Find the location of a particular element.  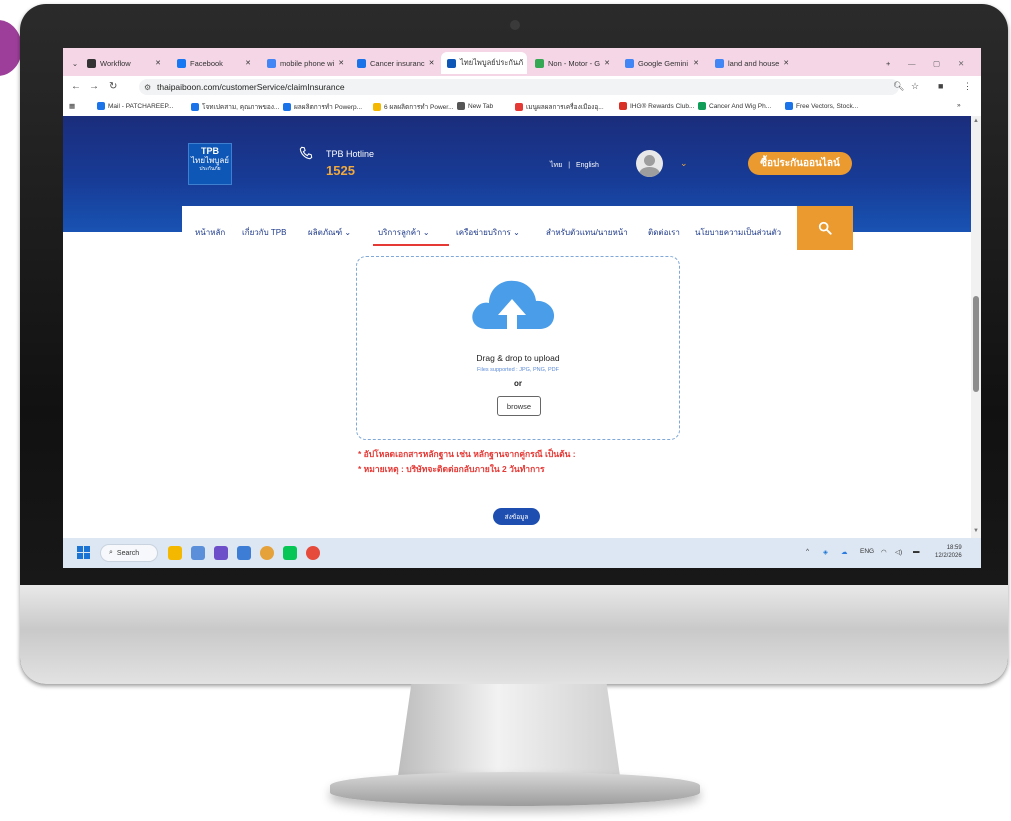

tab-label: Cancer insuranc is located at coordinates (397, 63).